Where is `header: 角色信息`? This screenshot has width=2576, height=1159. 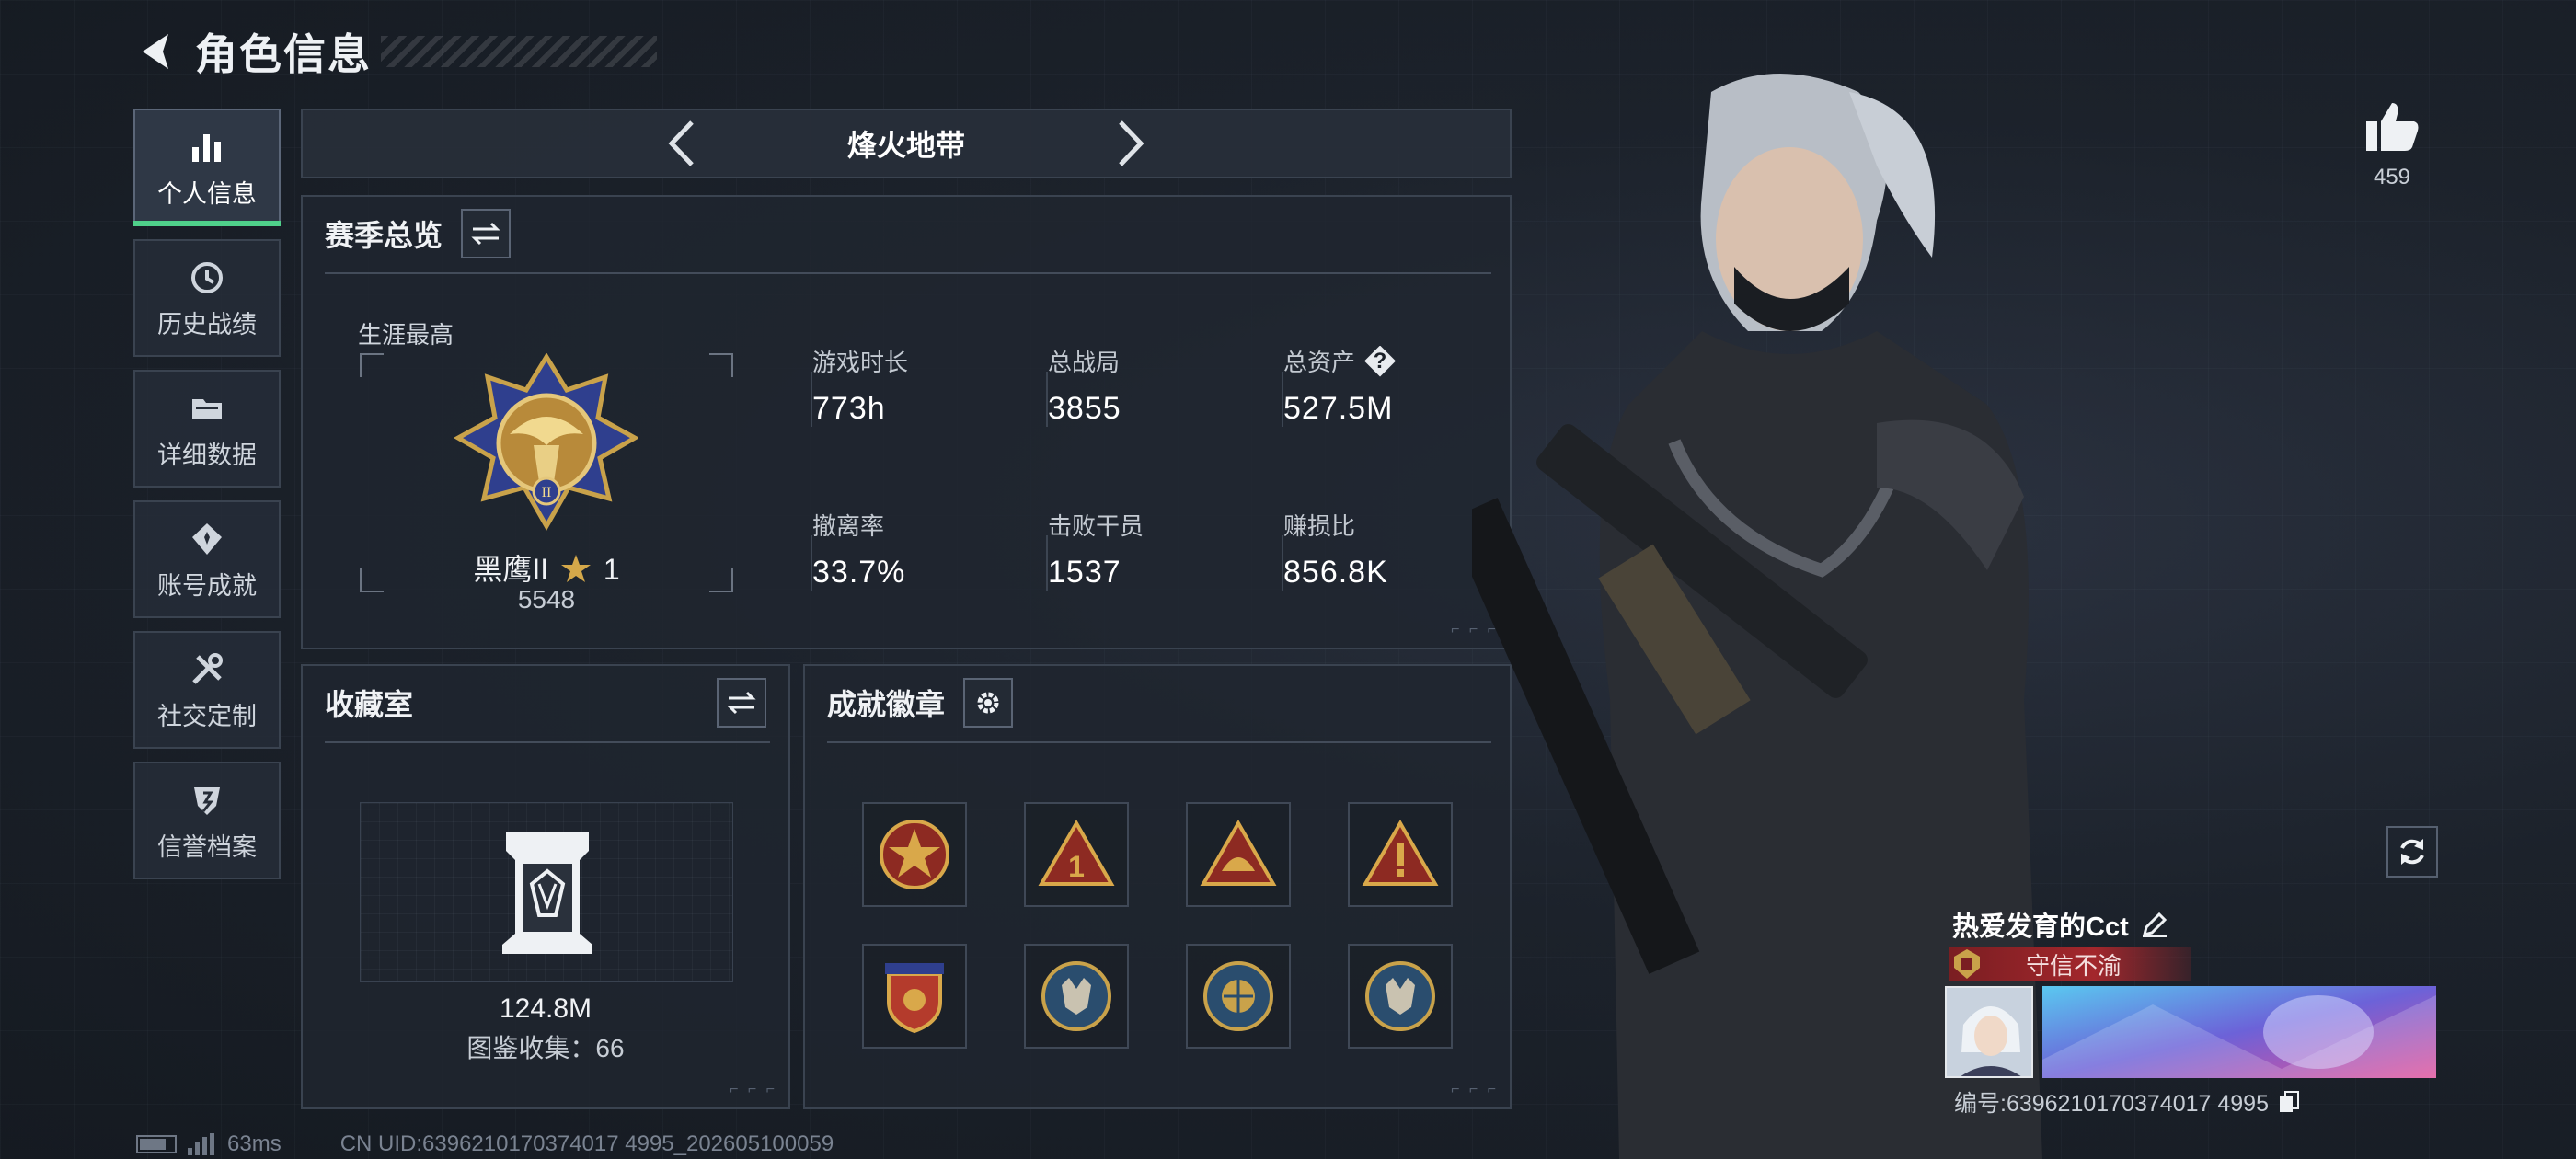 header: 角色信息 is located at coordinates (393, 51).